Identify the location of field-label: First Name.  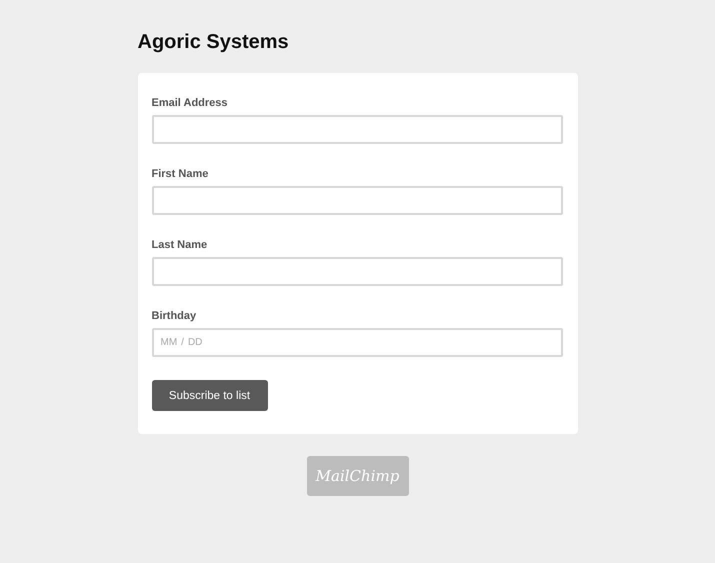
(180, 174).